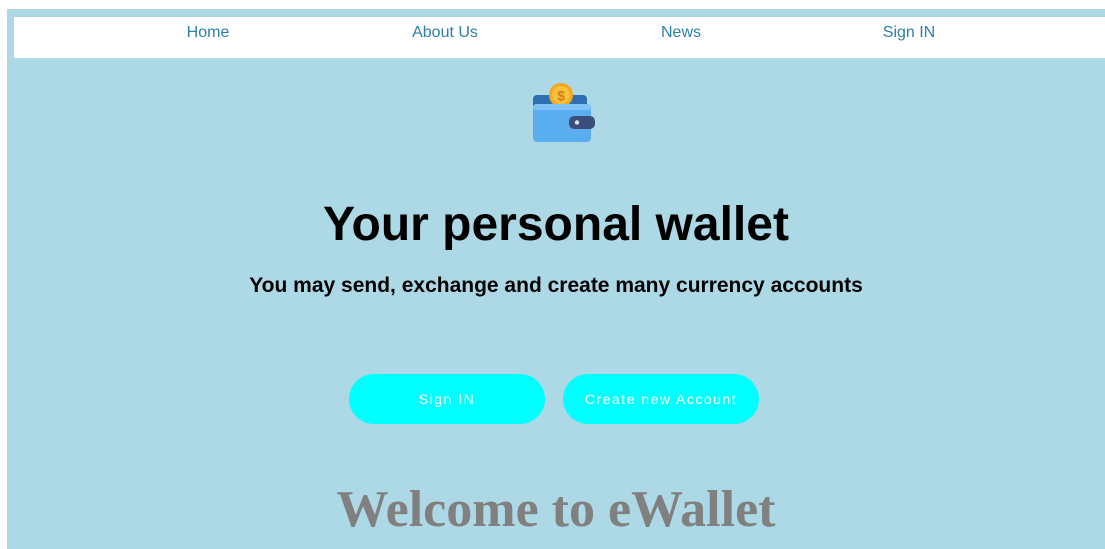 The image size is (1105, 549). What do you see at coordinates (208, 37) in the screenshot?
I see `nav-link-home: Home` at bounding box center [208, 37].